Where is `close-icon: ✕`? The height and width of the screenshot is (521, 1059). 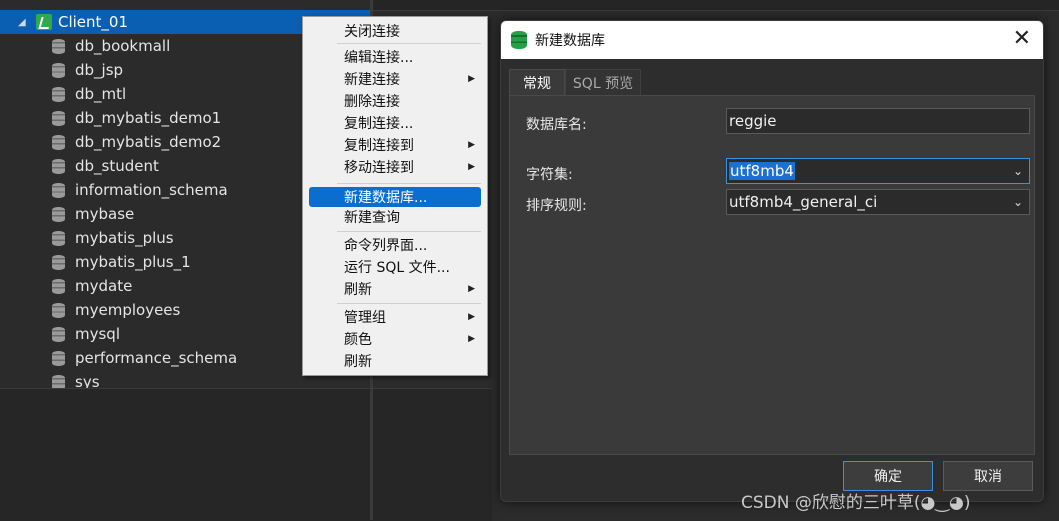 close-icon: ✕ is located at coordinates (1022, 39).